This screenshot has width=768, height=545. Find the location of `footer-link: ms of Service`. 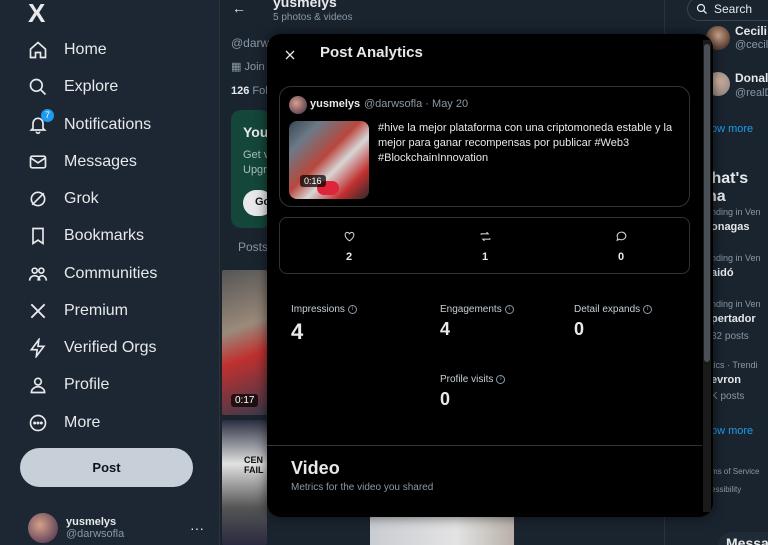

footer-link: ms of Service is located at coordinates (735, 471).